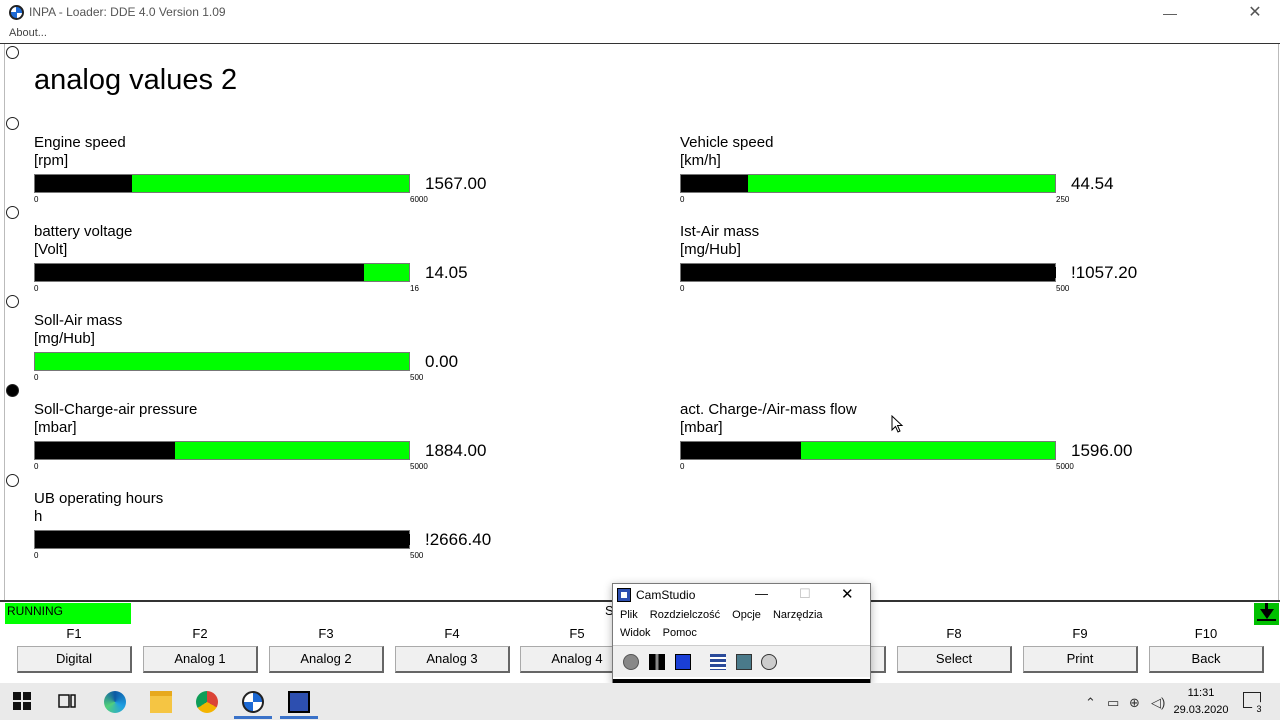  I want to click on minimize-button: —, so click(1170, 13).